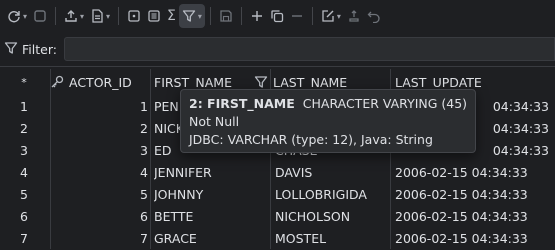  I want to click on key-icon, so click(57, 82).